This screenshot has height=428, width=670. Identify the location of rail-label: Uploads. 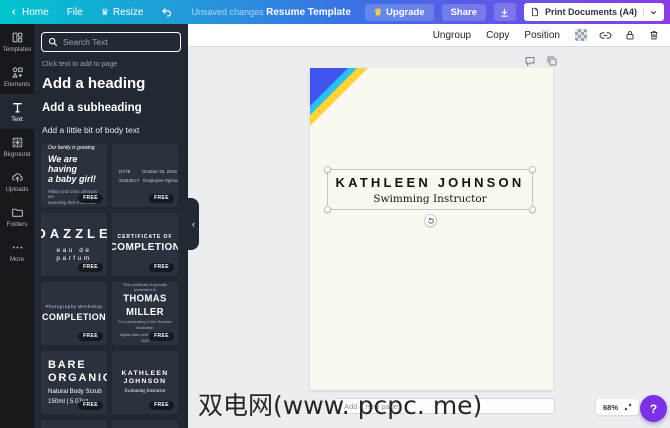
(17, 189).